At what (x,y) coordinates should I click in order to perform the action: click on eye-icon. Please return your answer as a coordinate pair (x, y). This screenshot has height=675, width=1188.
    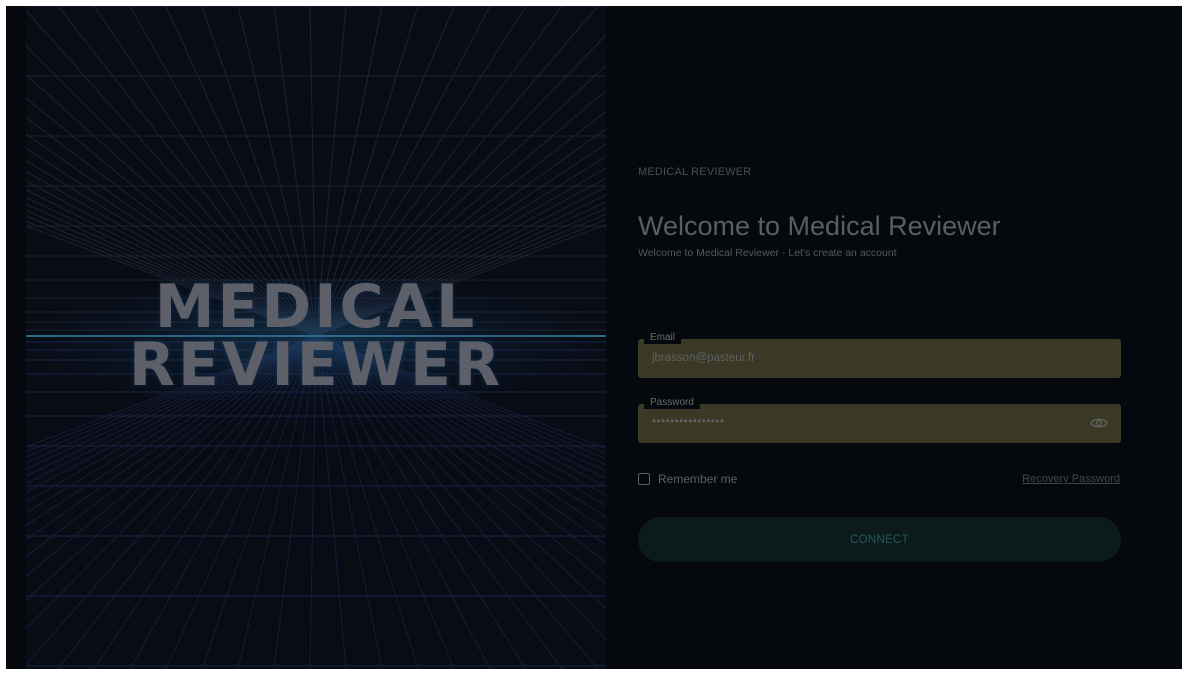
    Looking at the image, I should click on (1099, 423).